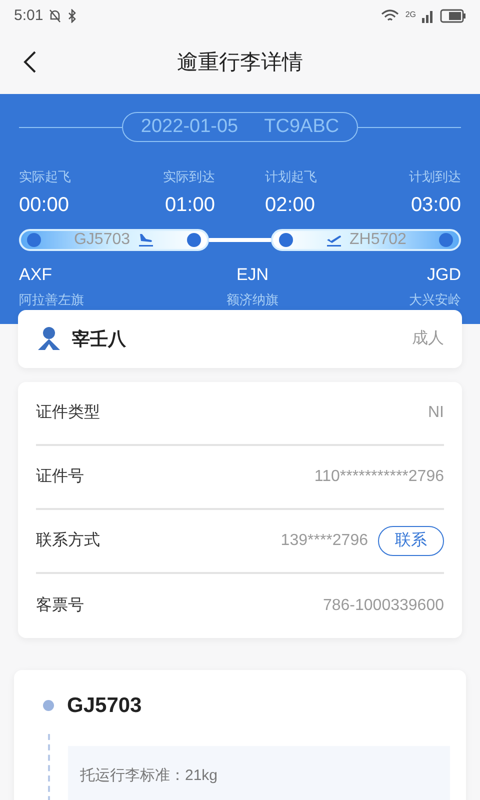 The height and width of the screenshot is (800, 480). I want to click on status-time: 5:01, so click(29, 16).